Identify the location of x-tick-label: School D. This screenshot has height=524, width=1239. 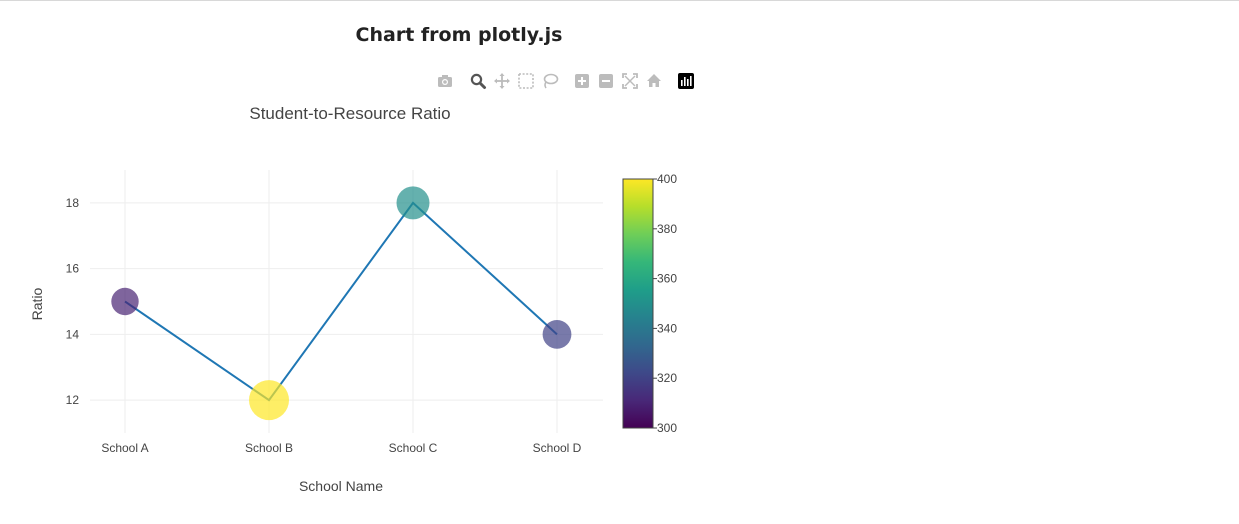
(557, 448).